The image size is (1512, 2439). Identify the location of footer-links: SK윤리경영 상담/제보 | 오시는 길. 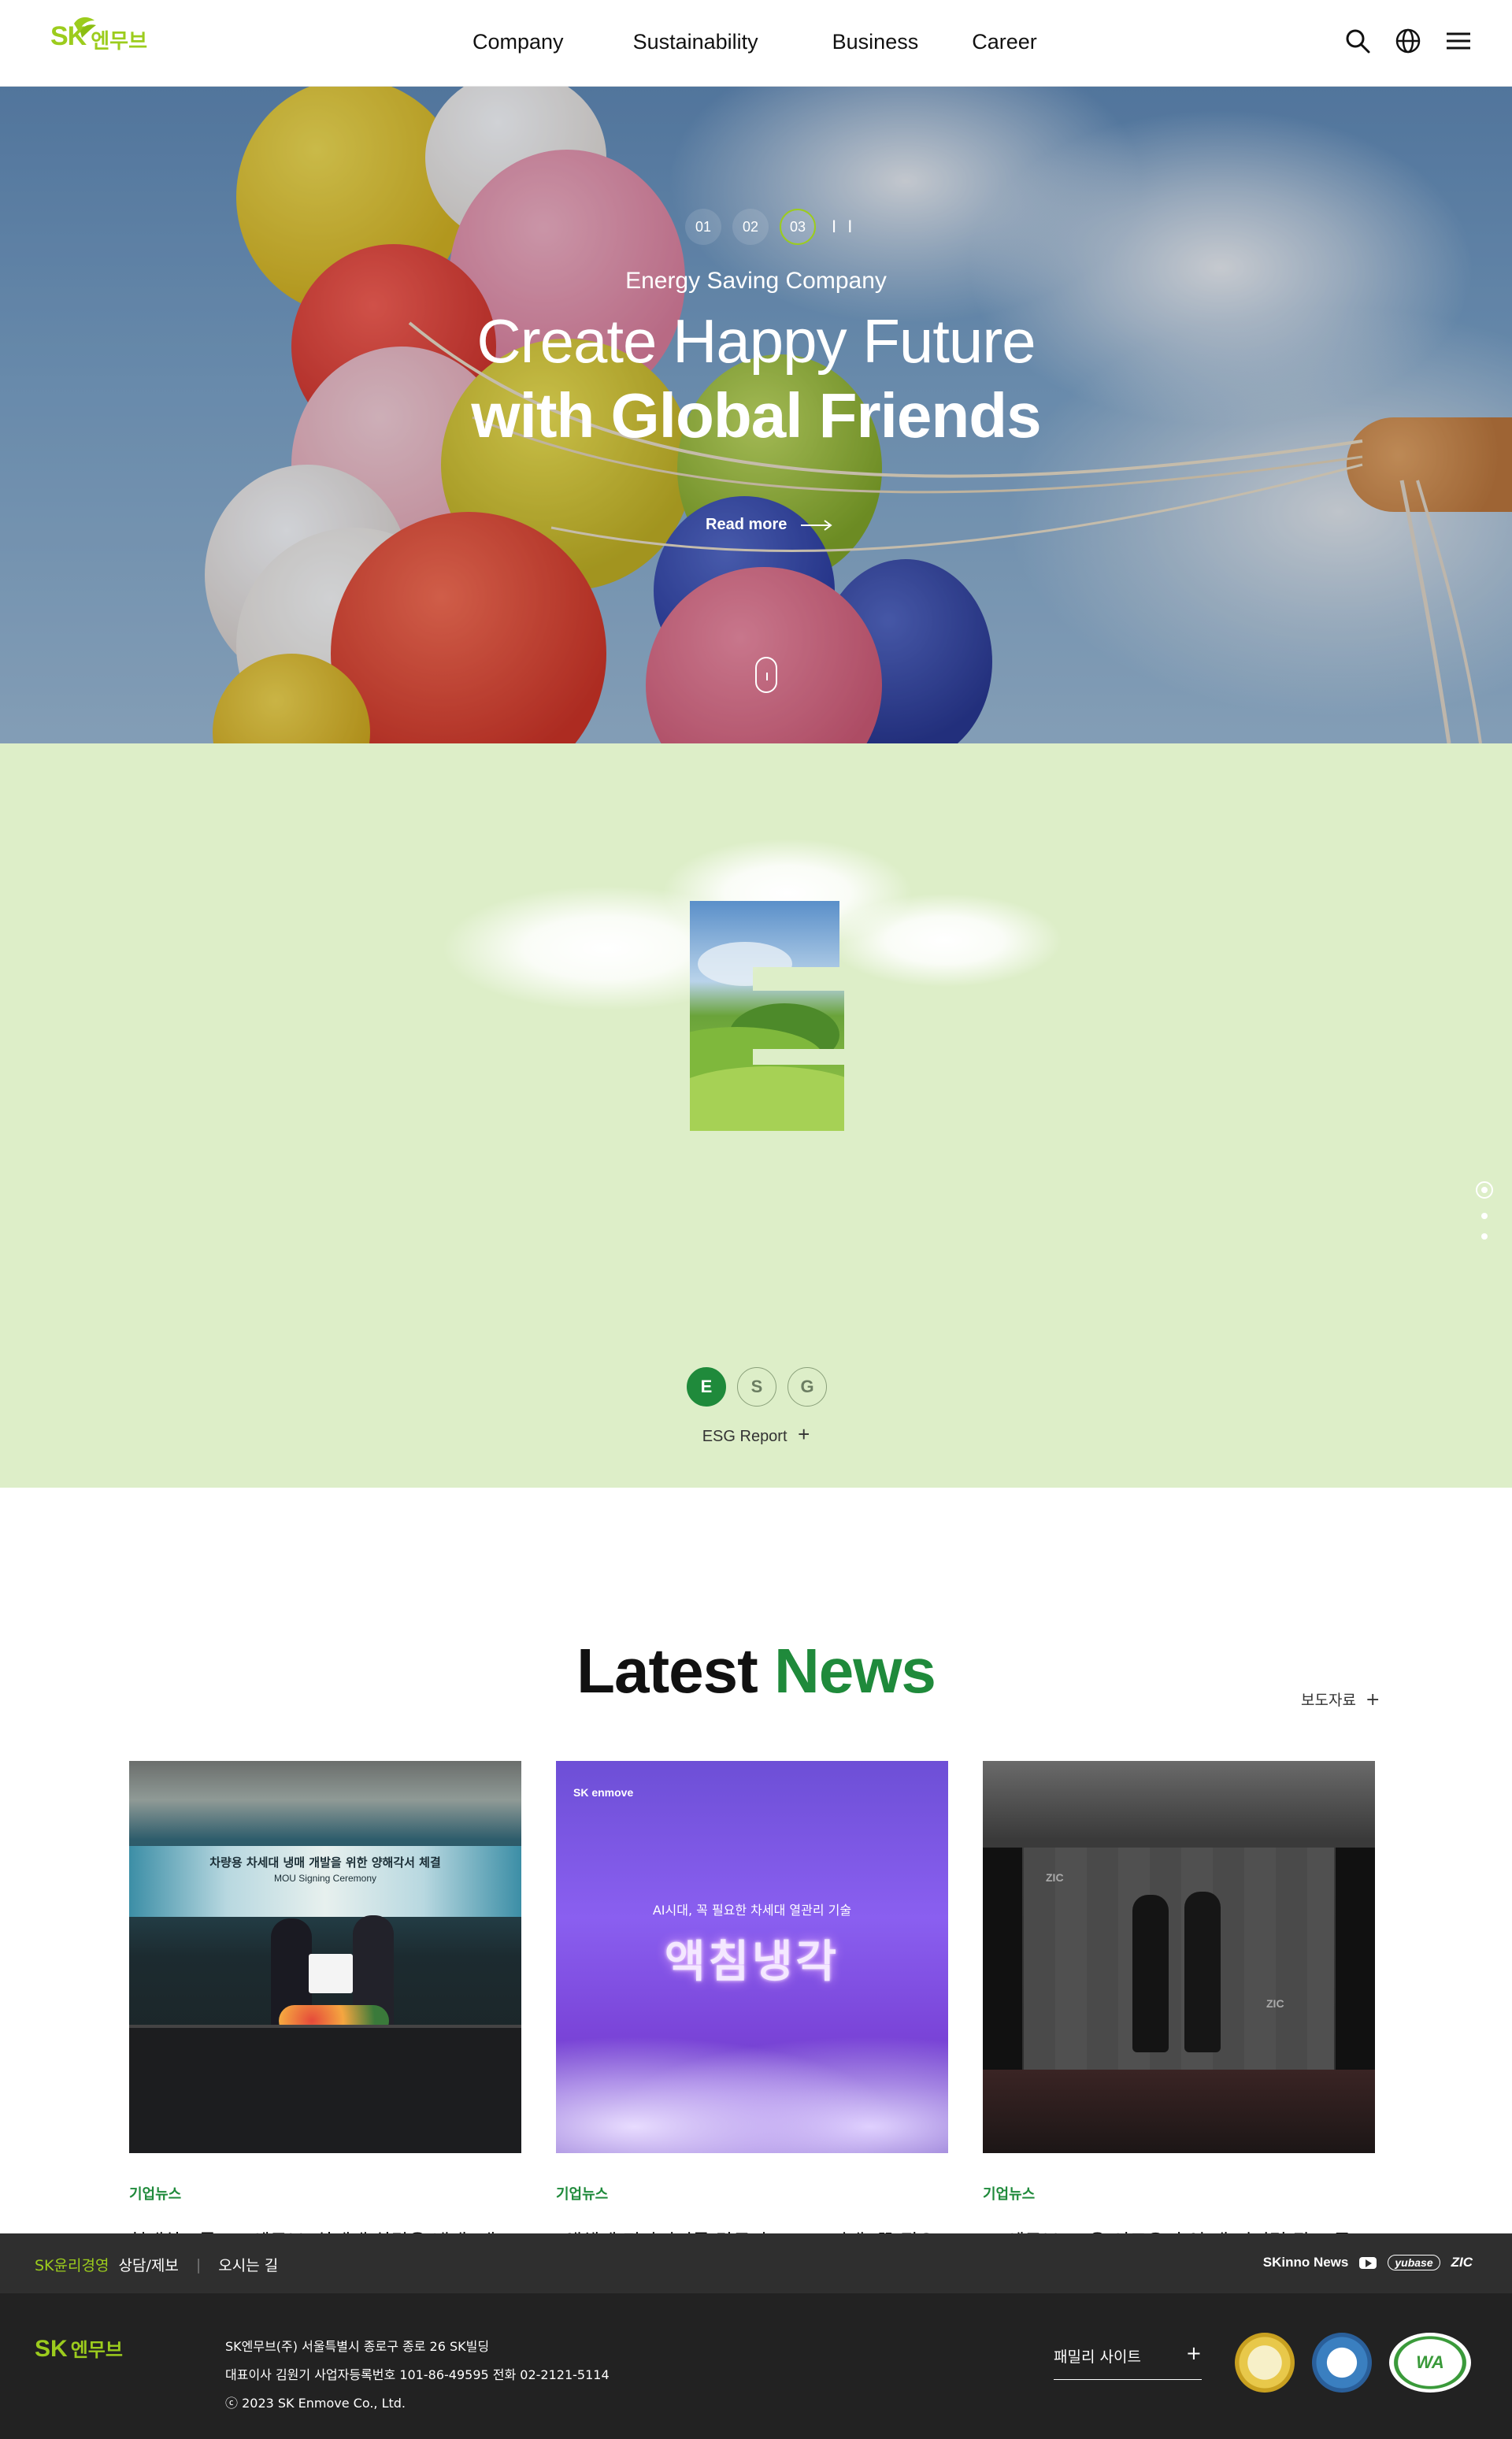
(156, 2264).